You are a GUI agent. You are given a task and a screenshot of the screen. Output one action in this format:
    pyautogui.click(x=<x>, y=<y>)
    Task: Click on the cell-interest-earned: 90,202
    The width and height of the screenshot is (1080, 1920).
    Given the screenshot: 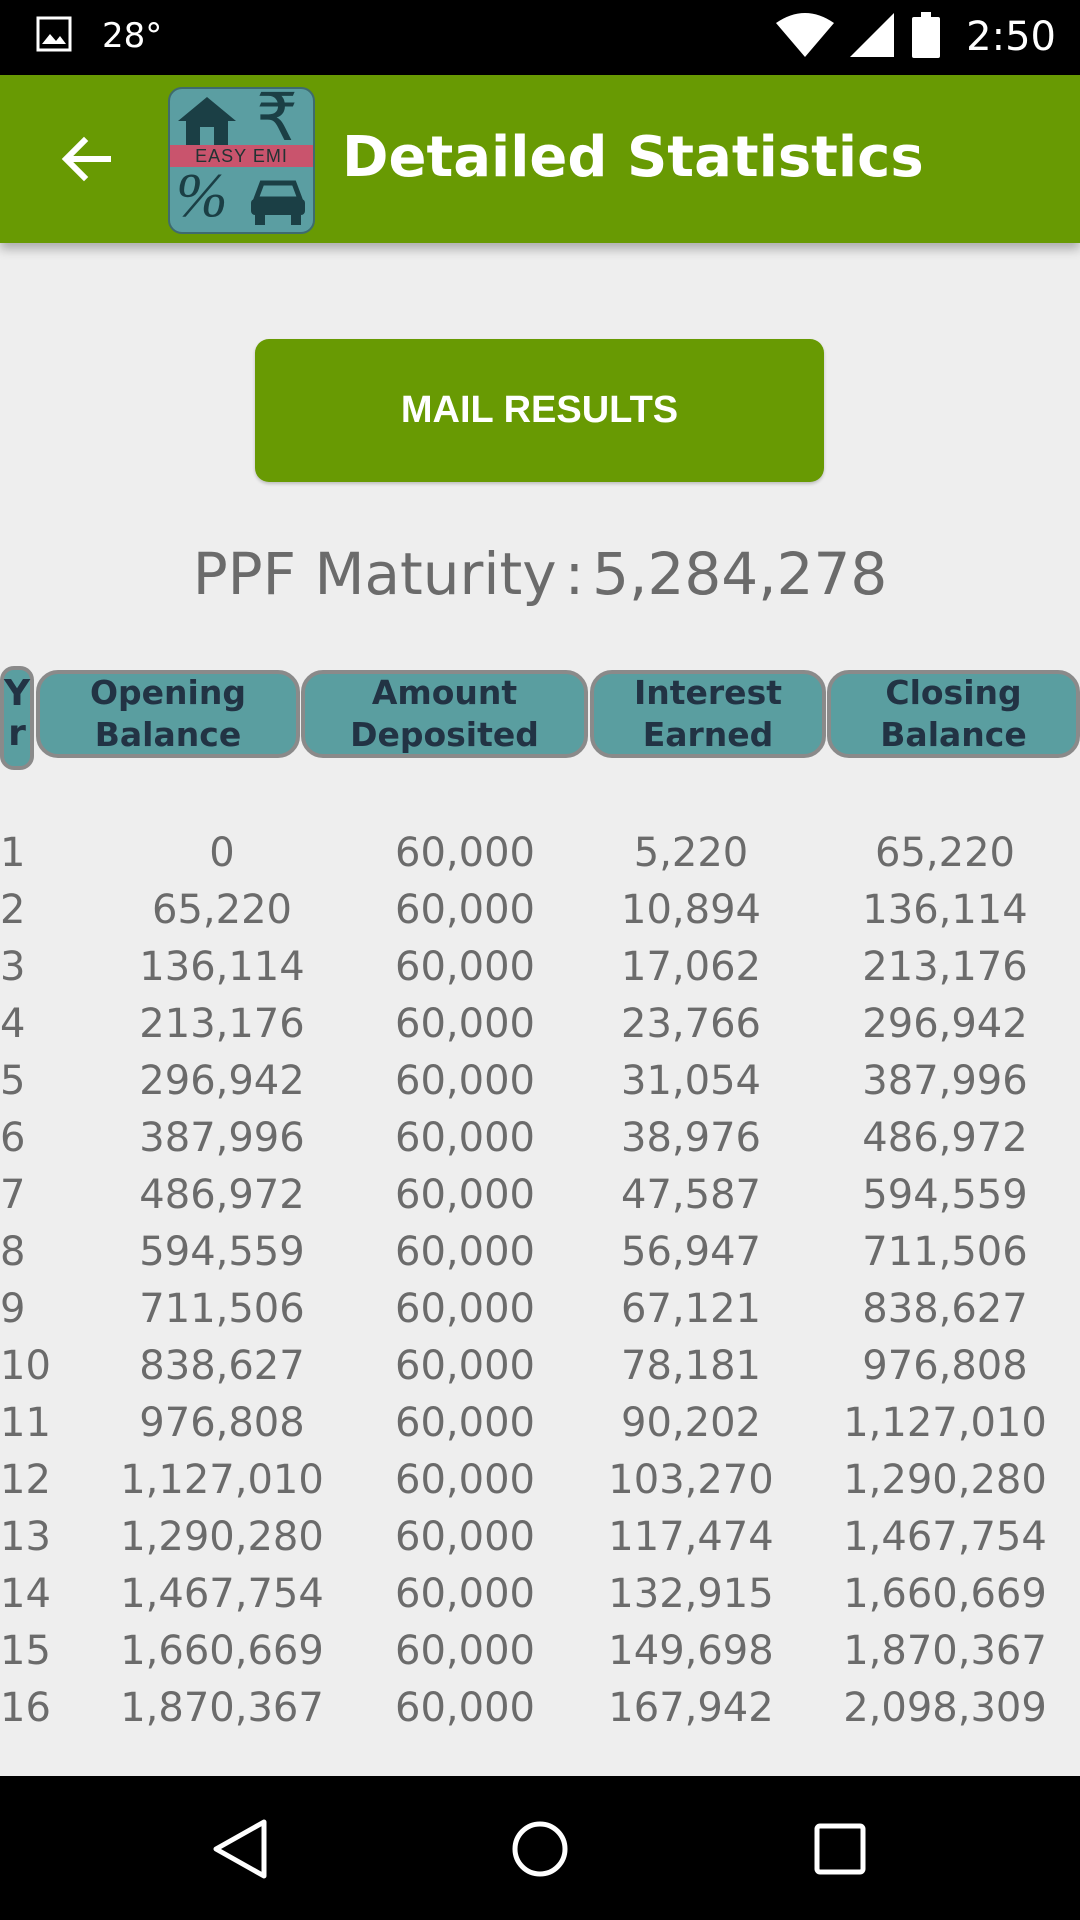 What is the action you would take?
    pyautogui.click(x=691, y=1423)
    